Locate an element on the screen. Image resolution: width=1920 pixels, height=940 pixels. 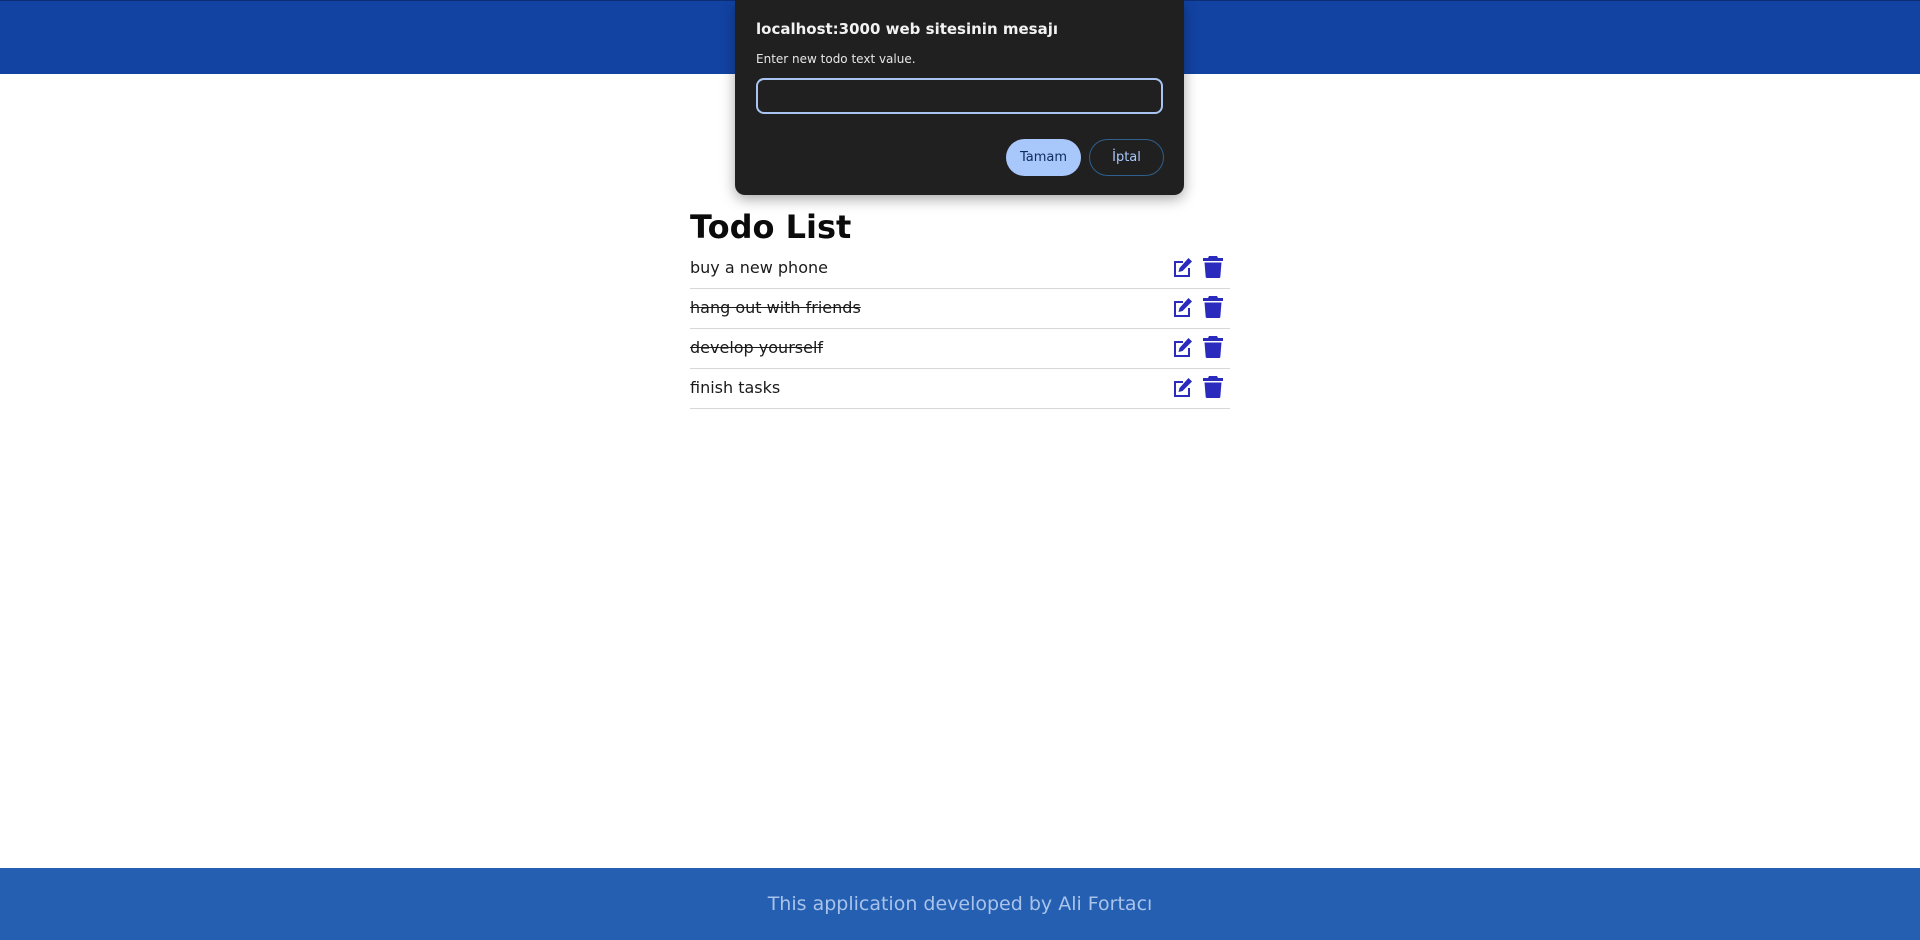
list-item: finish tasks is located at coordinates (960, 389).